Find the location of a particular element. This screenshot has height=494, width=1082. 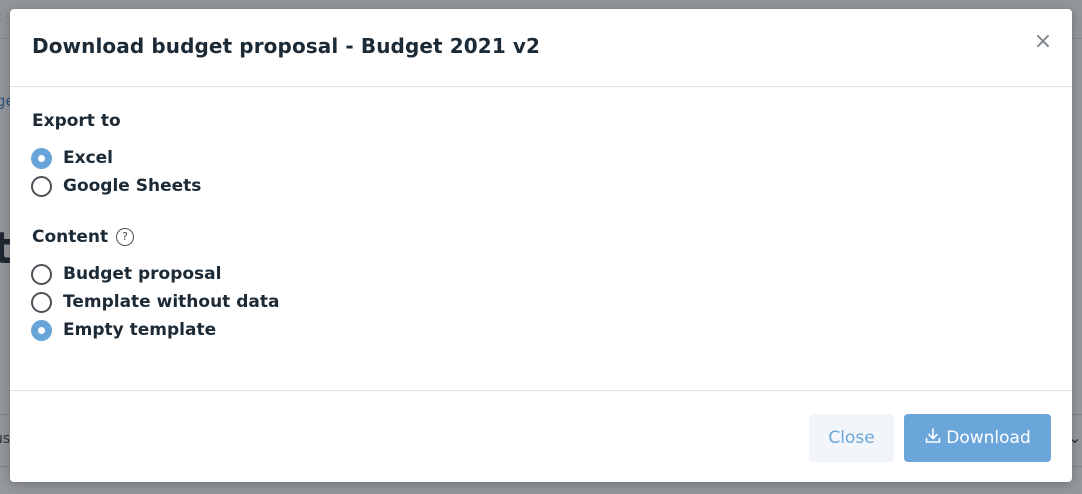

export-to-label: Export to is located at coordinates (76, 121).